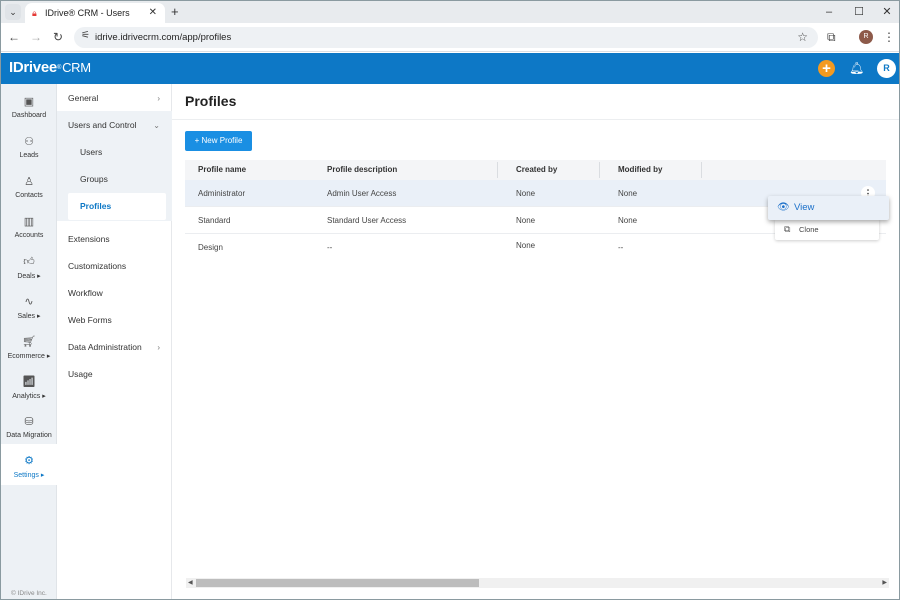 This screenshot has height=600, width=900. I want to click on menu-item-view: 👁︎ View, so click(828, 208).